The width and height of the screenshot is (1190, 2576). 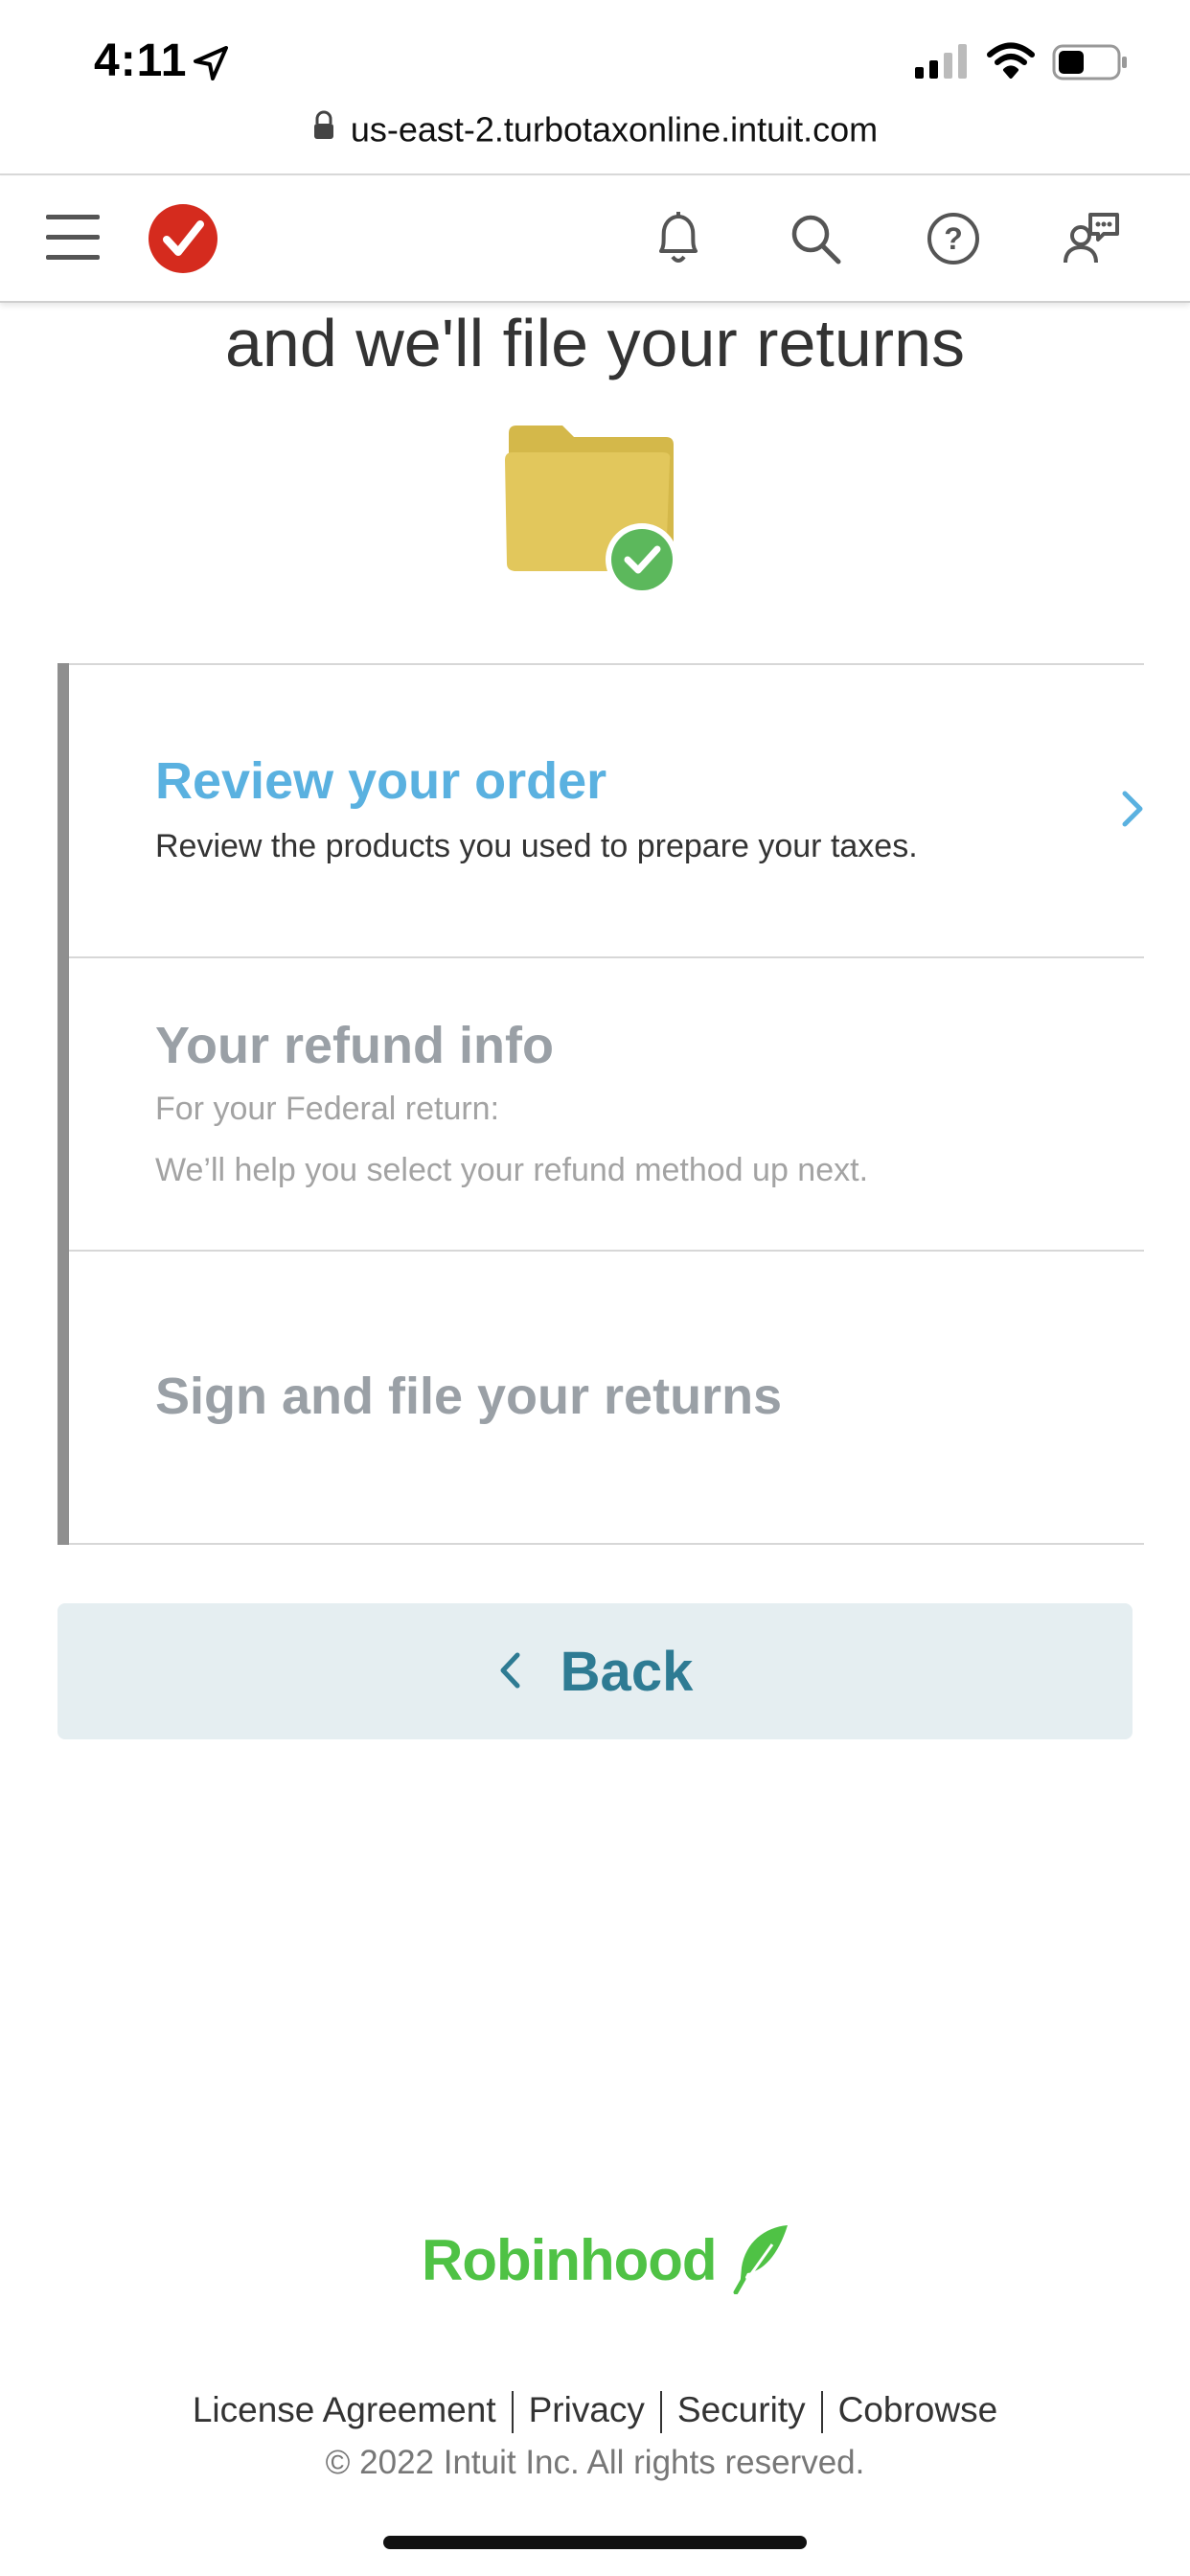 What do you see at coordinates (942, 63) in the screenshot?
I see `cellular-signal-icon` at bounding box center [942, 63].